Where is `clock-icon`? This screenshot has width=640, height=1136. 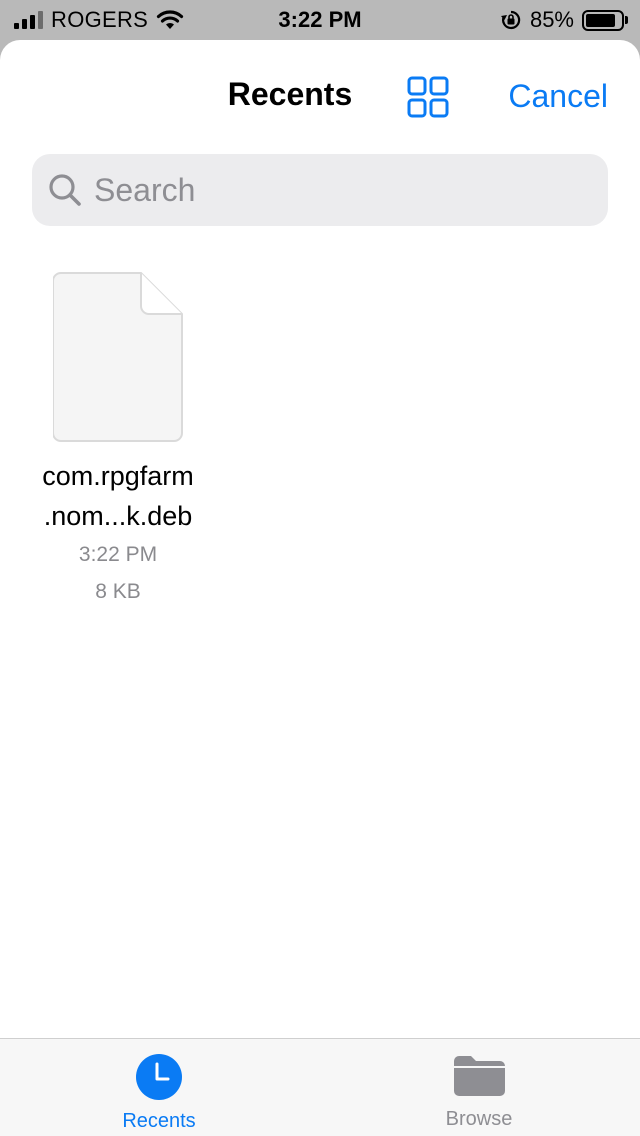
clock-icon is located at coordinates (159, 1077).